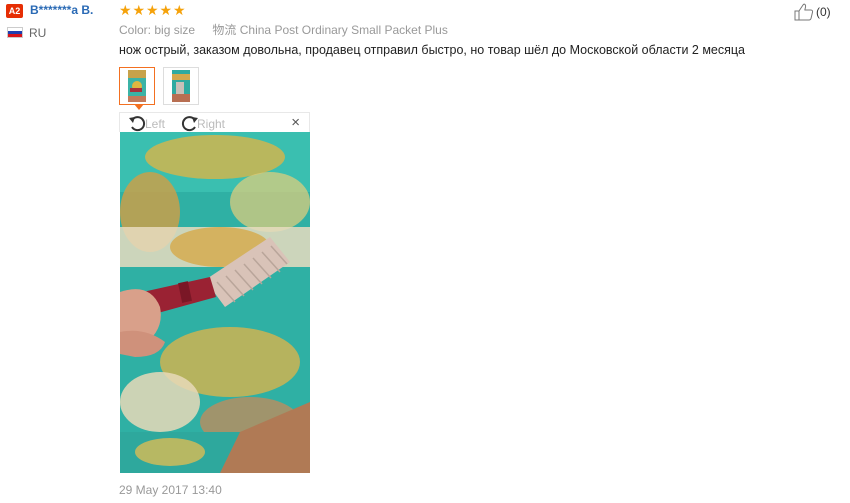  I want to click on close-viewer-button: ×, so click(295, 123).